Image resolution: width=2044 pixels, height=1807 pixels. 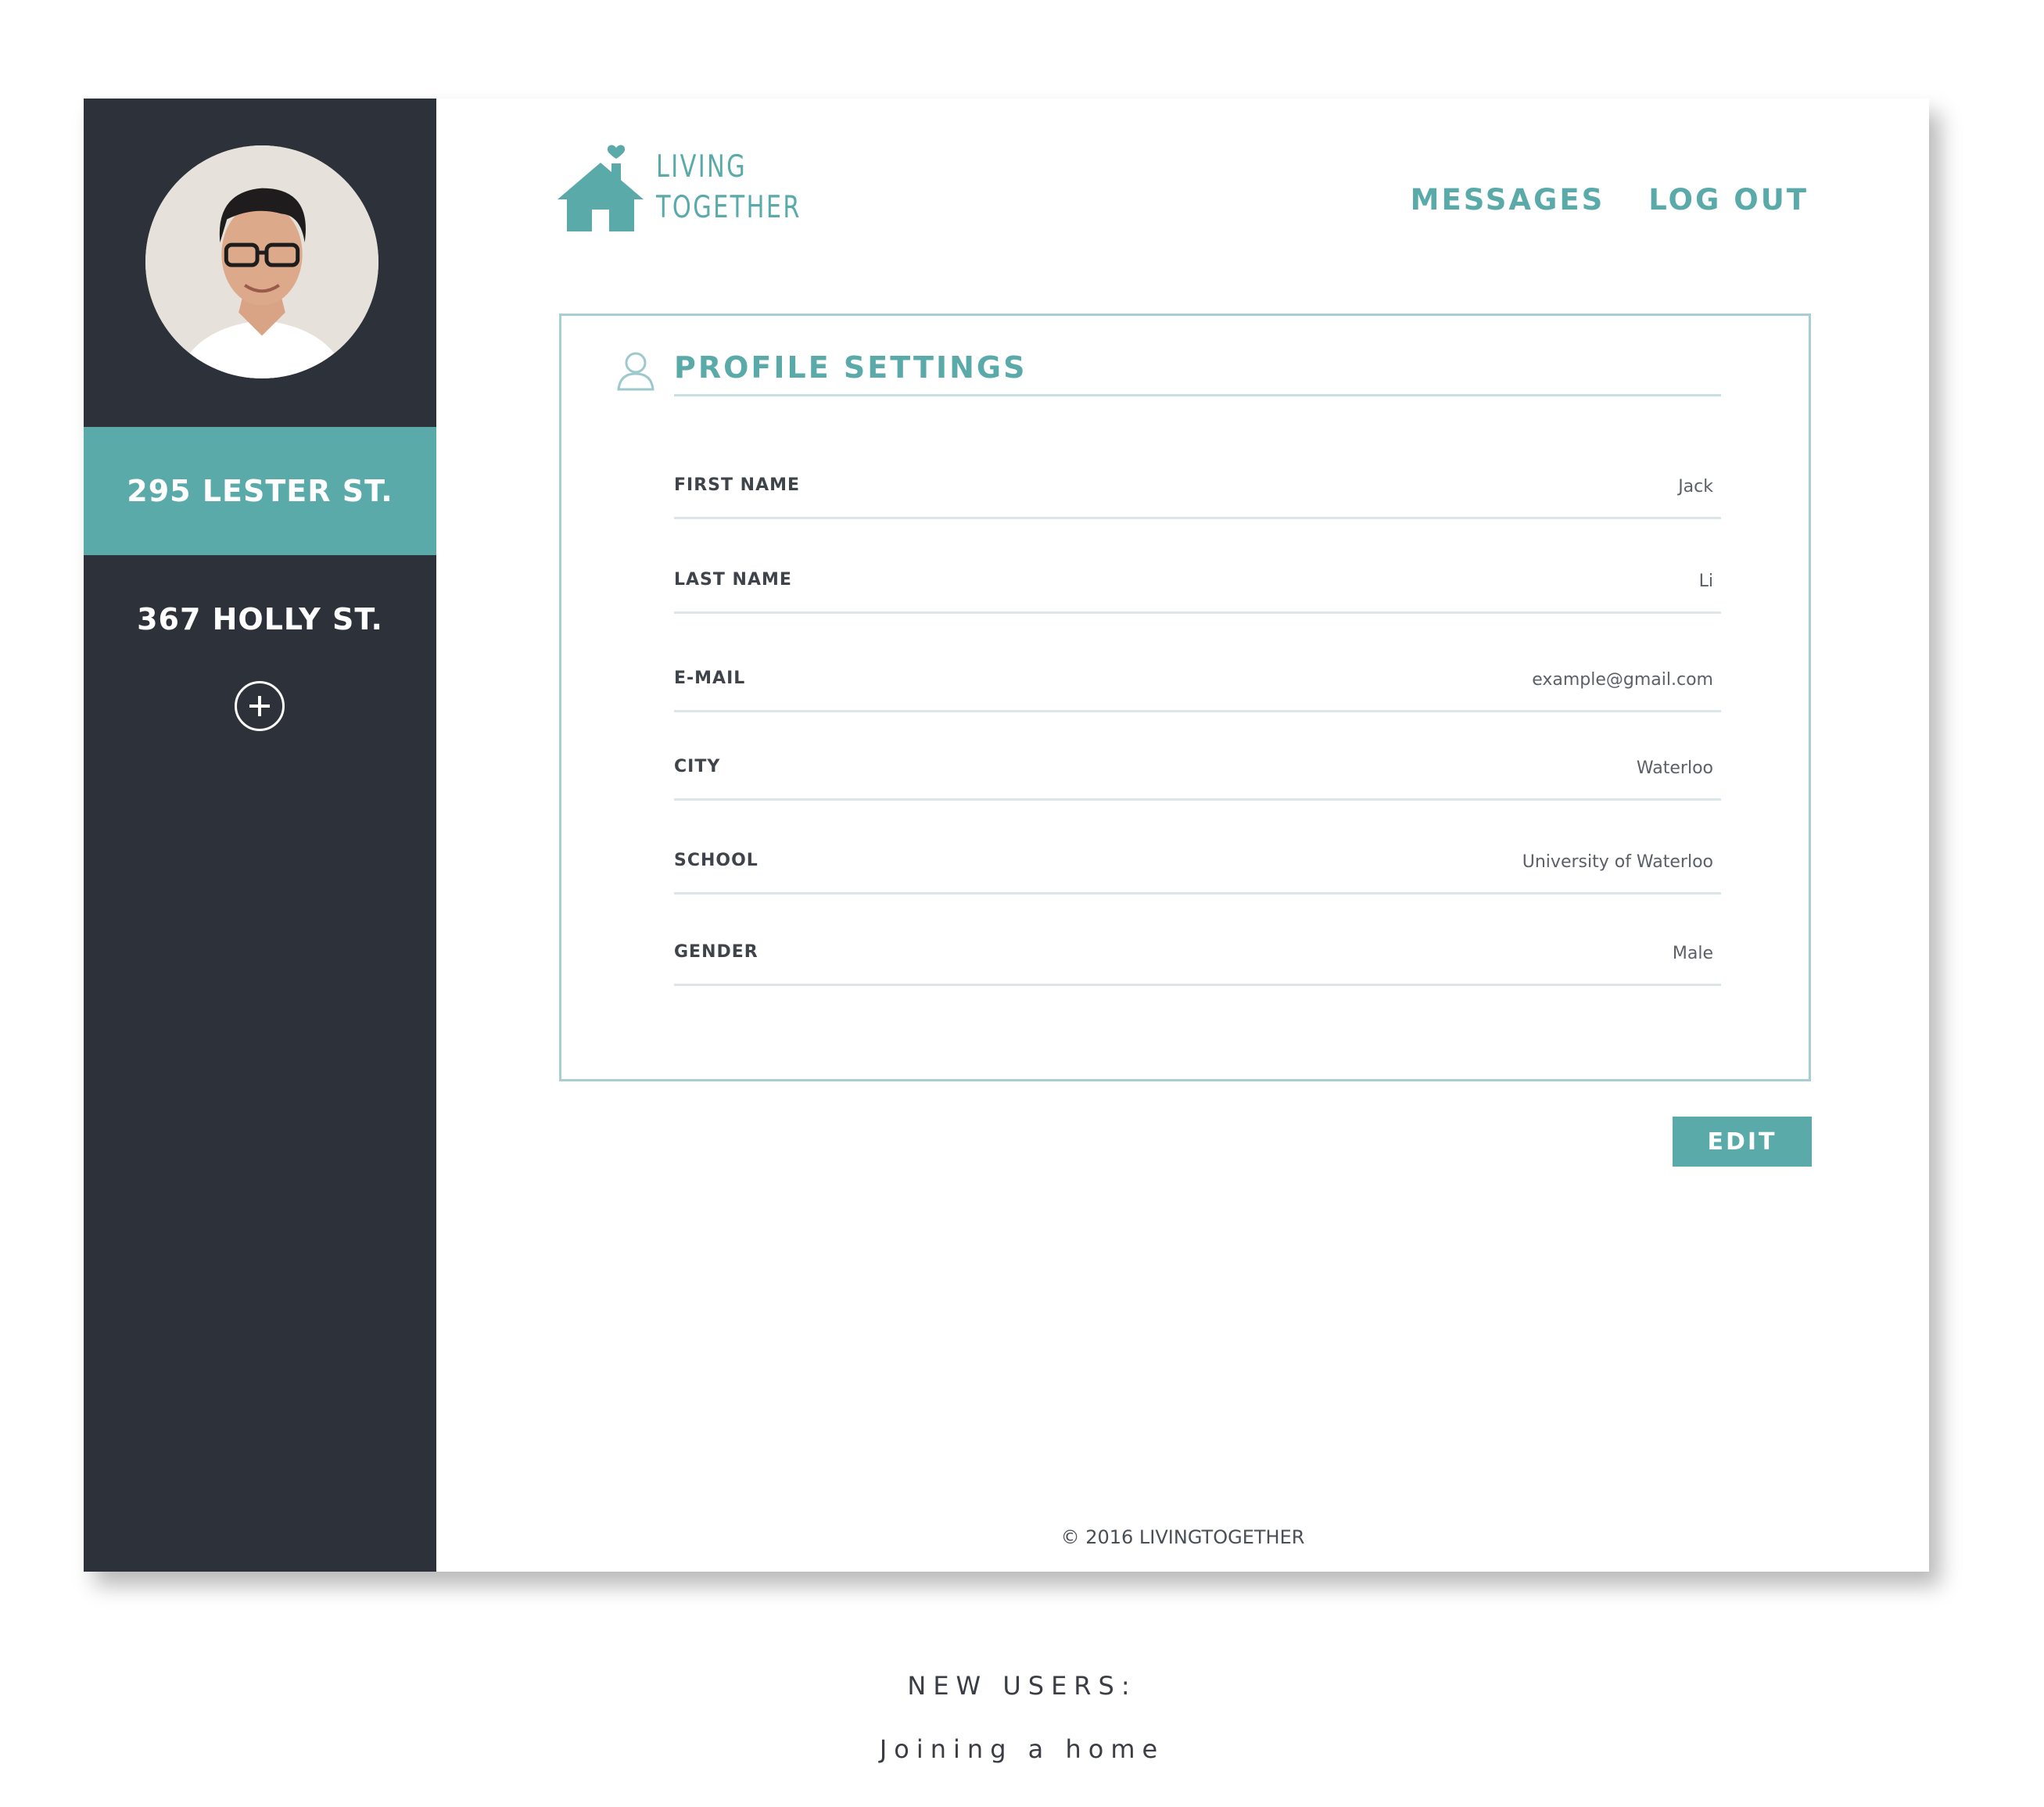 I want to click on top-nav: MESSAGES LOG OUT, so click(x=1610, y=200).